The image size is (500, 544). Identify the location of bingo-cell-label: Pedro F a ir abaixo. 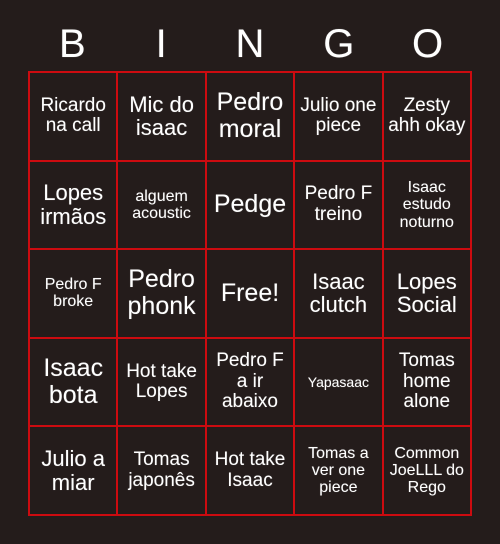
(250, 381).